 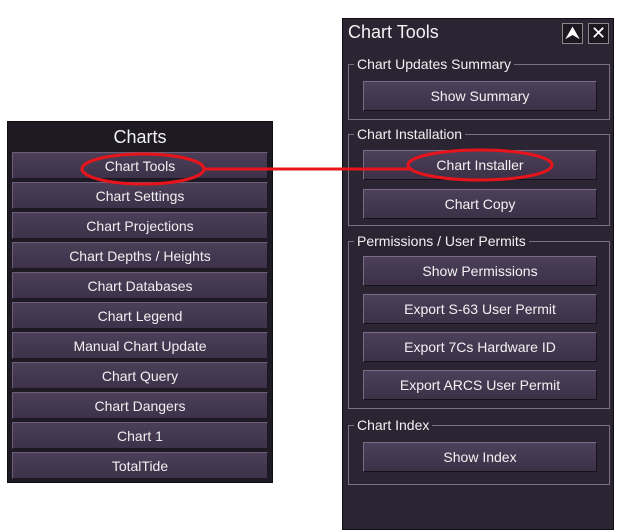 I want to click on menu-item-chart-legend: Chart Legend, so click(x=140, y=315).